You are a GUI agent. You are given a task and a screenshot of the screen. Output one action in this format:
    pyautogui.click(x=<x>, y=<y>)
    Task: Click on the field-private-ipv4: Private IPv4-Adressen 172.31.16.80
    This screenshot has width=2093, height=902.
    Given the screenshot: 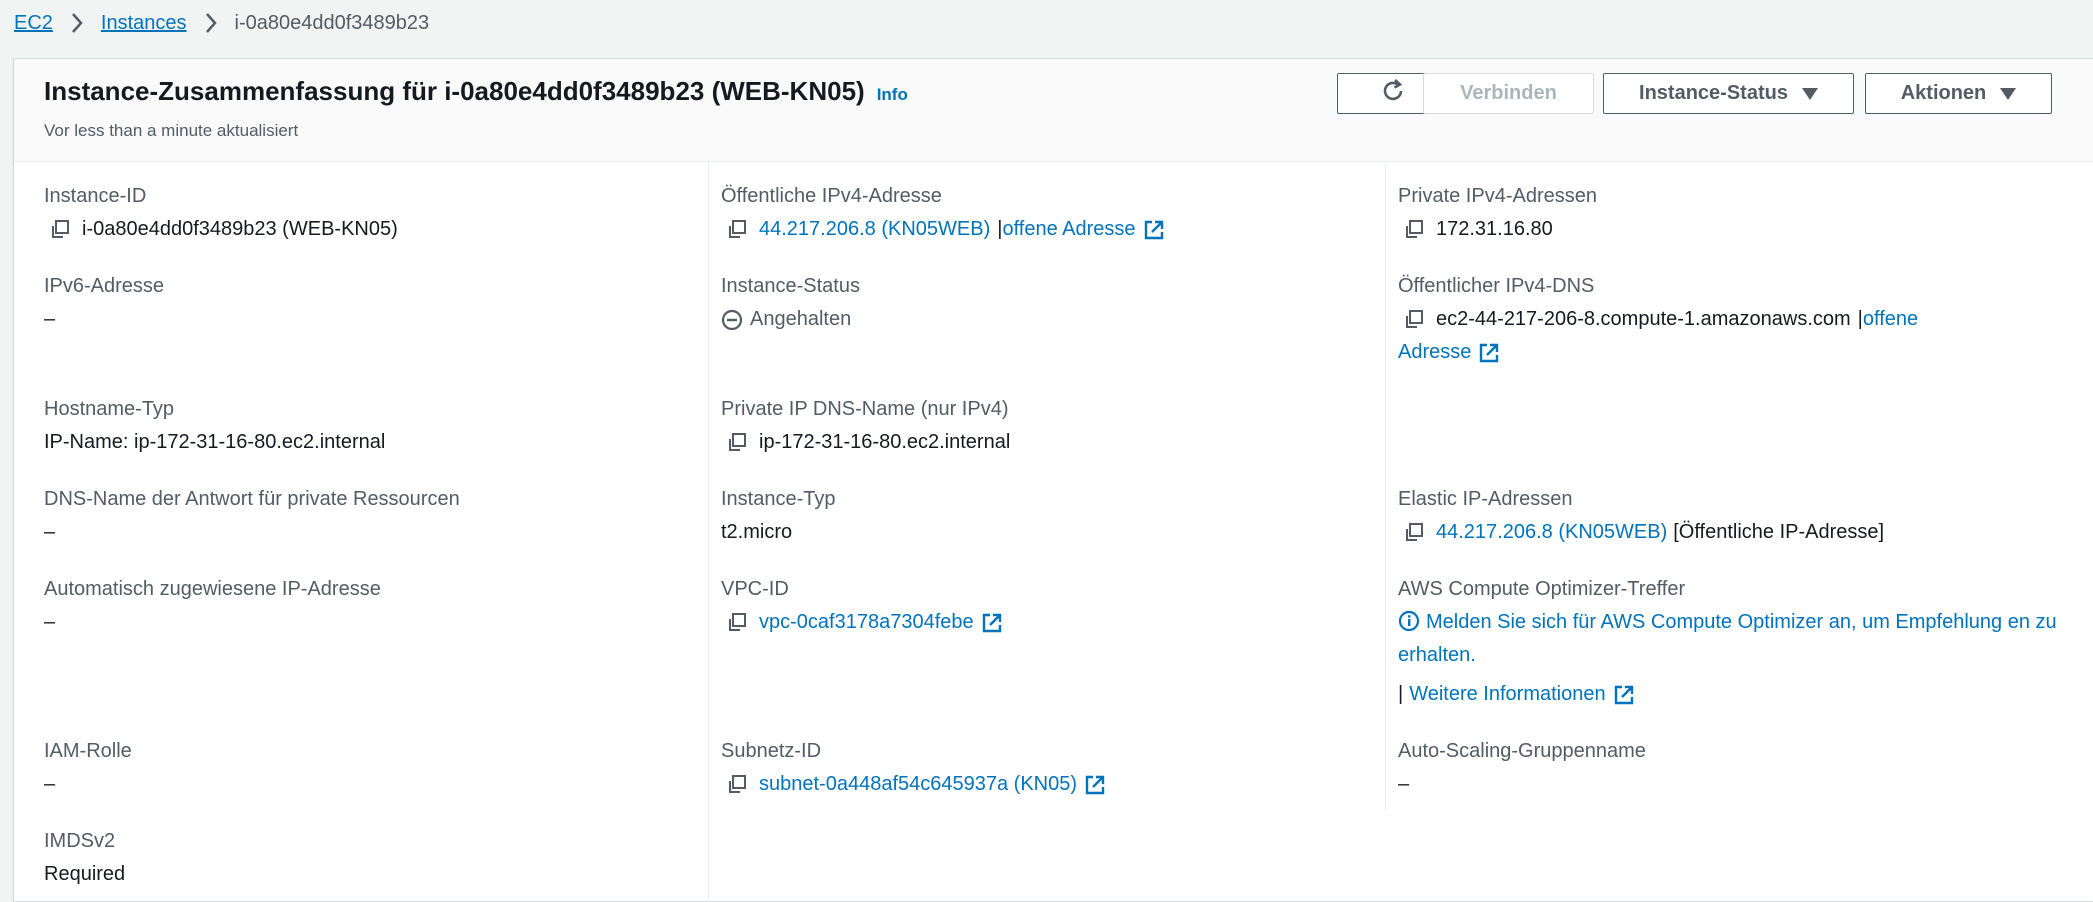 What is the action you would take?
    pyautogui.click(x=1497, y=213)
    